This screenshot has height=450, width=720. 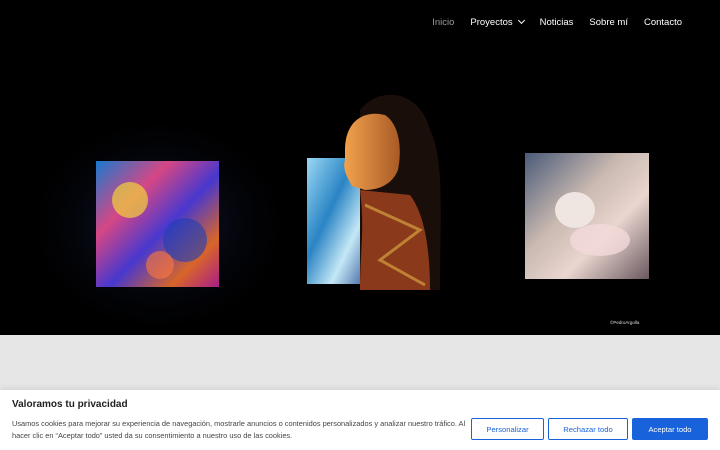 What do you see at coordinates (663, 22) in the screenshot?
I see `nav-item-contacto: Contacto` at bounding box center [663, 22].